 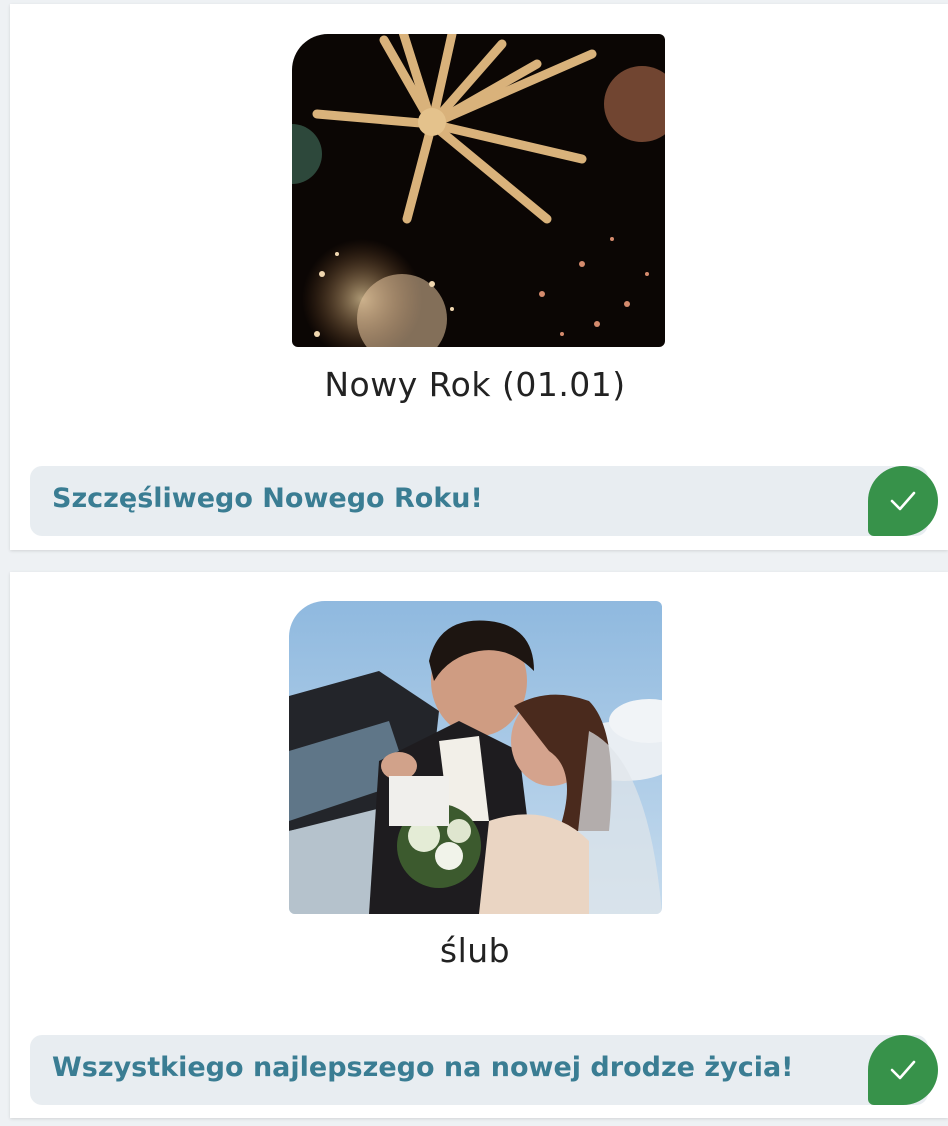 What do you see at coordinates (475, 384) in the screenshot?
I see `occasion-title: Nowy Rok (01.01)` at bounding box center [475, 384].